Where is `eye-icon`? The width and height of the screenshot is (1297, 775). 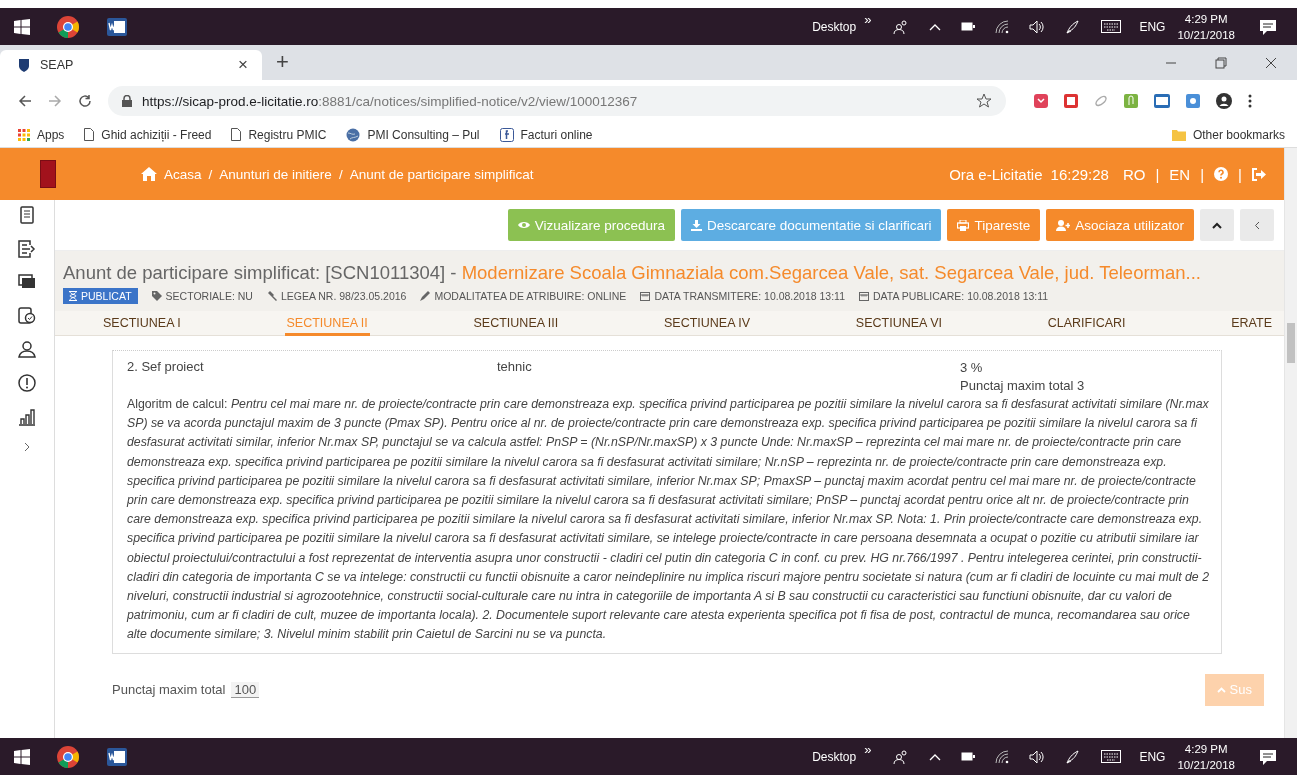
eye-icon is located at coordinates (523, 225).